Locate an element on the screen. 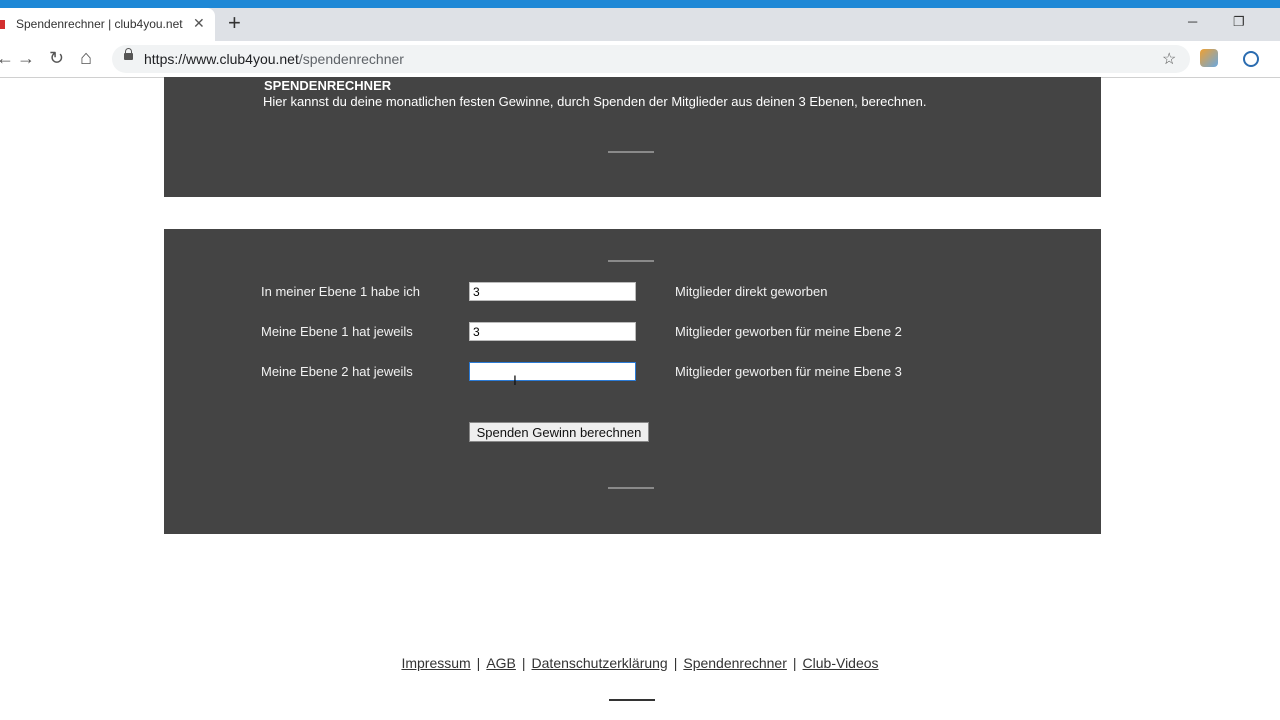  restore-button: ❐ is located at coordinates (1239, 22).